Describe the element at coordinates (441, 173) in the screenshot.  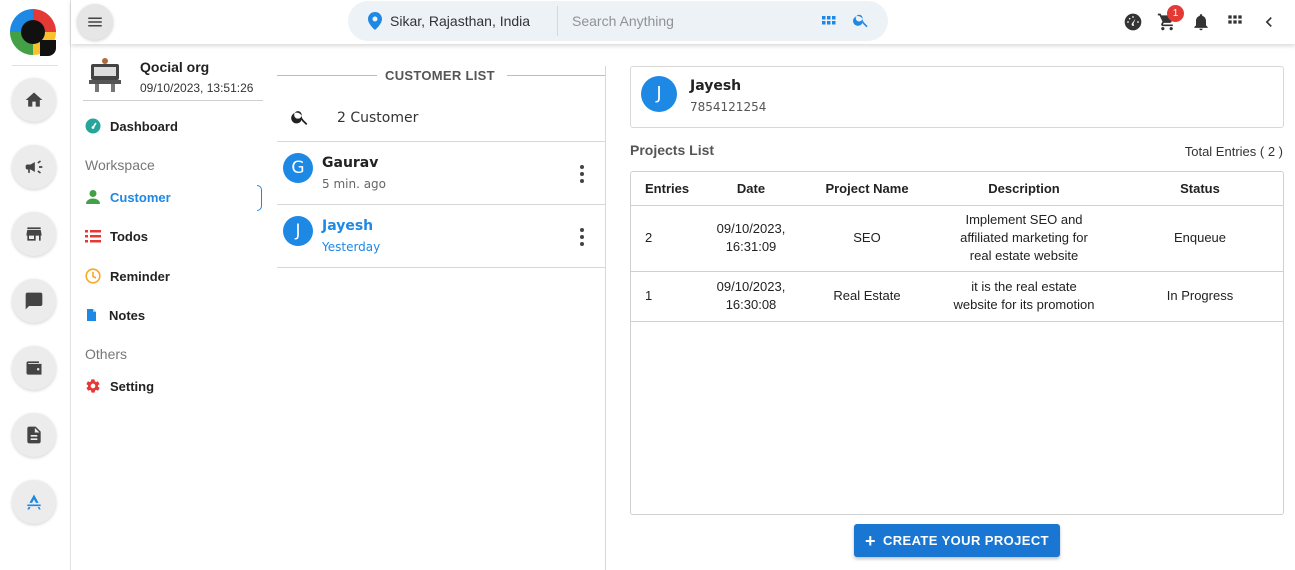
I see `customer-list-item: G Gaurav 5 min. ago` at that location.